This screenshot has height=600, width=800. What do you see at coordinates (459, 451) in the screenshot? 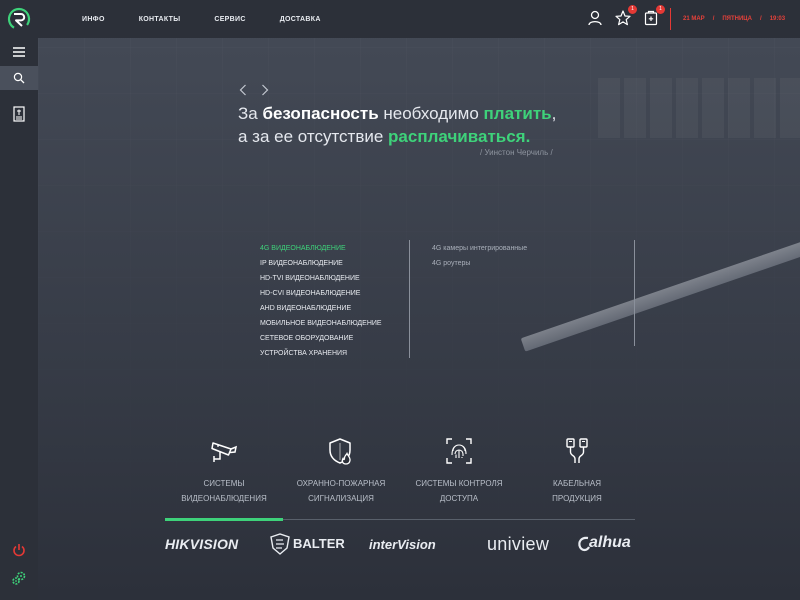
I see `fingerprint-icon` at bounding box center [459, 451].